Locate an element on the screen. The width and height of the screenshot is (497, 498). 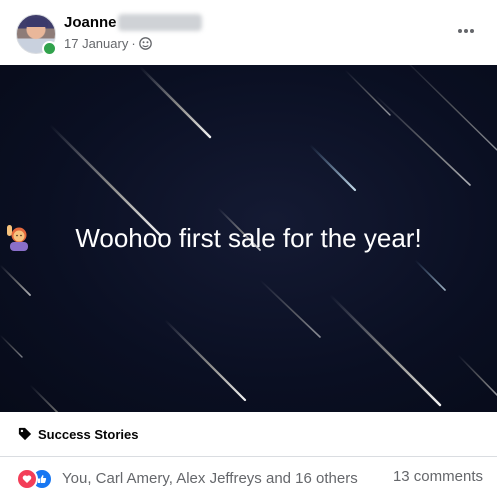
topic-chip: Success Stories is located at coordinates (78, 434).